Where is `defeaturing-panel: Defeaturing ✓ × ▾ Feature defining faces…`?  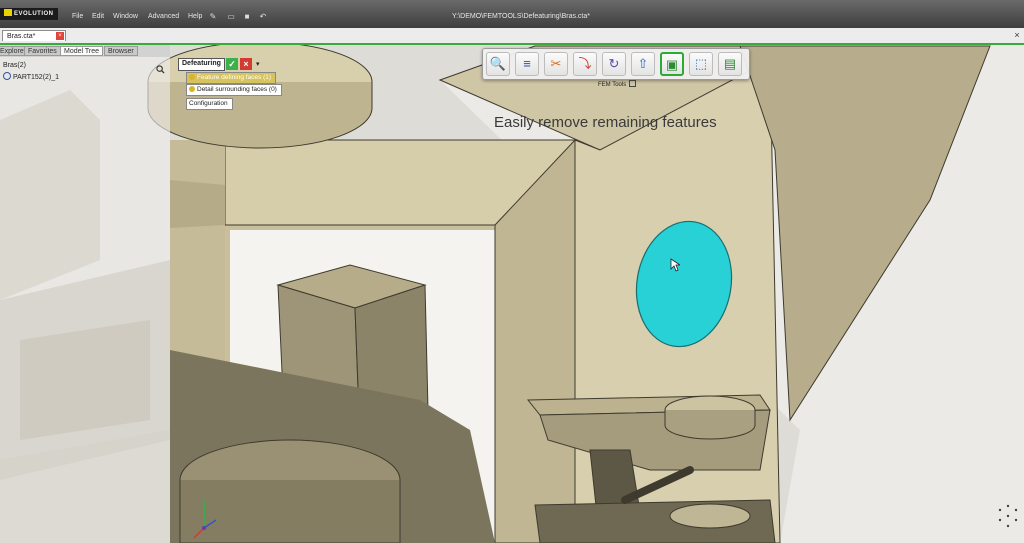
defeaturing-panel: Defeaturing ✓ × ▾ Feature defining faces… is located at coordinates (233, 88).